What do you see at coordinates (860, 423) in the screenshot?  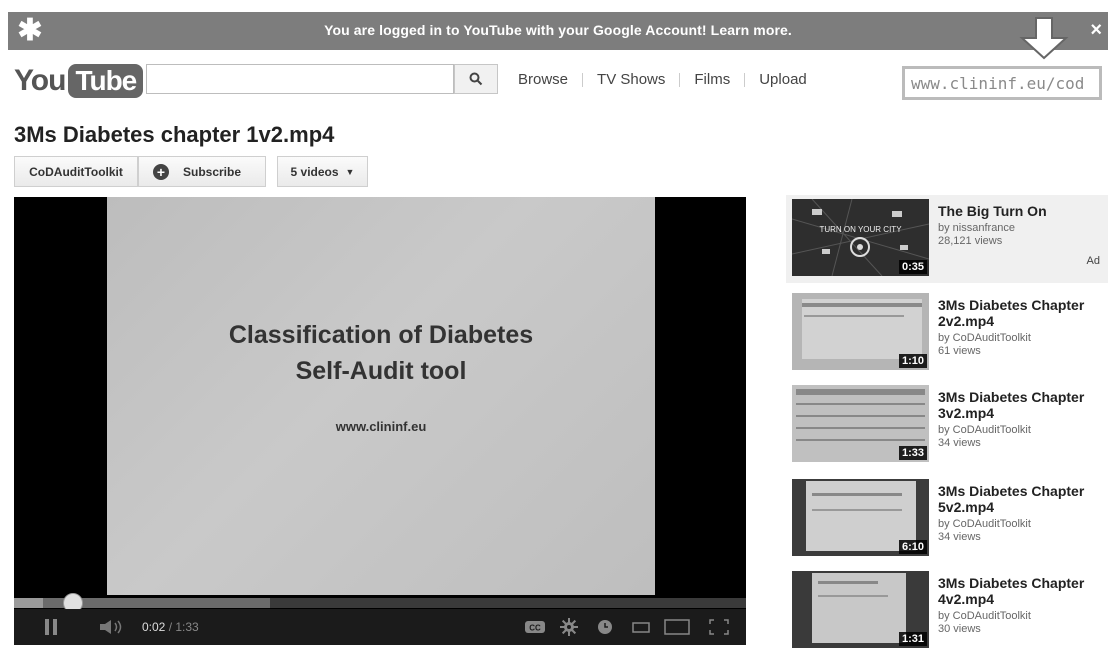 I see `video-thumbnail: 1:33` at bounding box center [860, 423].